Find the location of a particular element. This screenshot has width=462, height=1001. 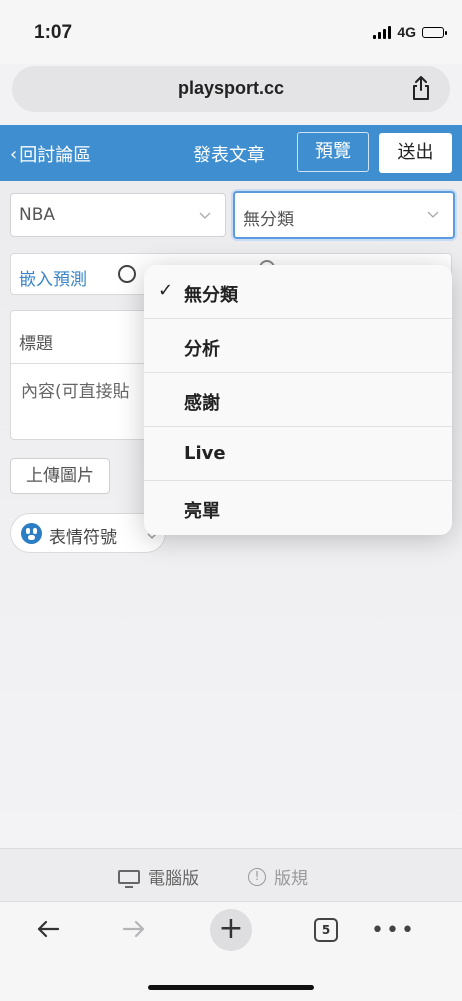

emoji-button: 表情符號 is located at coordinates (88, 533).